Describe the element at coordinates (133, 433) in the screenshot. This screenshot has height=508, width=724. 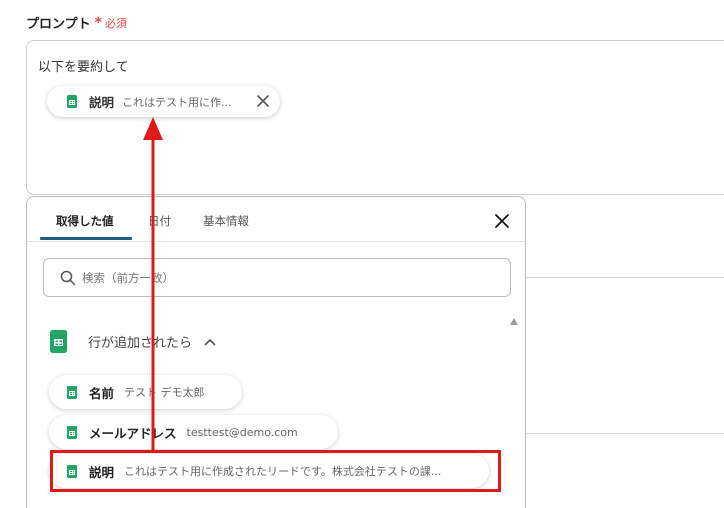
I see `item-name: メールアドレス` at that location.